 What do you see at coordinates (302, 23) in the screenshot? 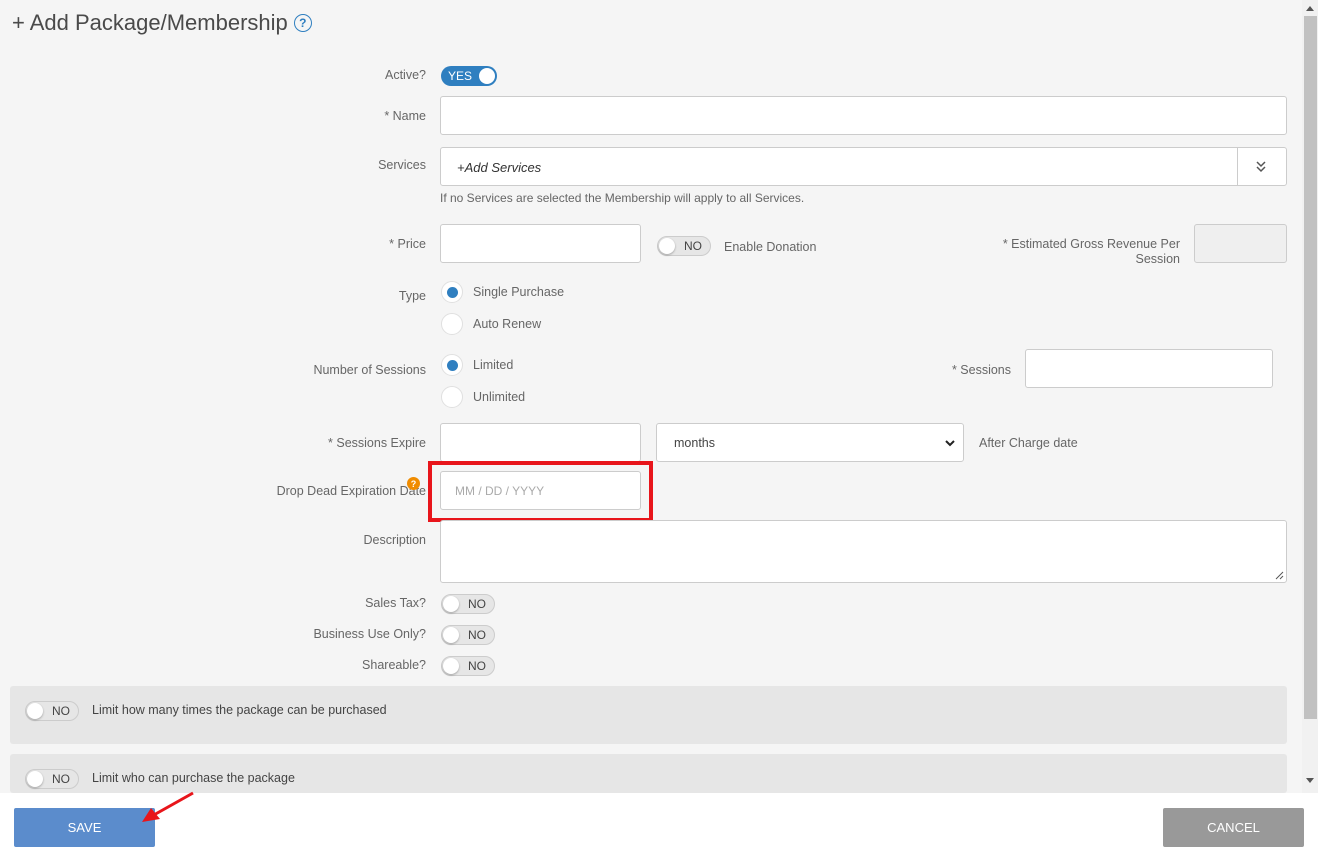
I see `help-icon: ?` at bounding box center [302, 23].